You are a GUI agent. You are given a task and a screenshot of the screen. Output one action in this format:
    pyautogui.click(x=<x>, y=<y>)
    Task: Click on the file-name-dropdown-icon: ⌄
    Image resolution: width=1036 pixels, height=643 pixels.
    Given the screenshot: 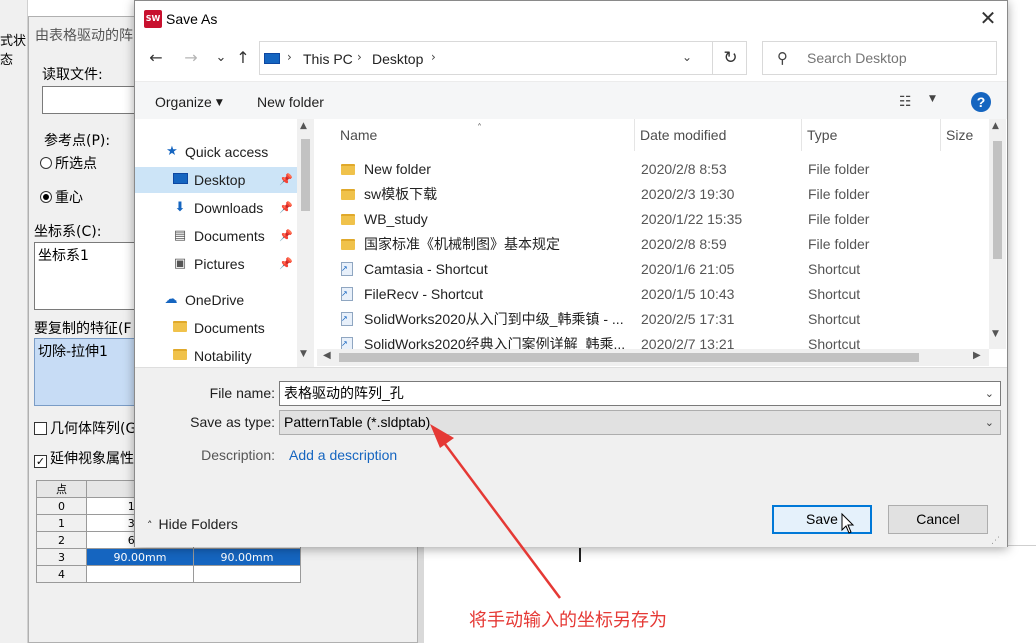 What is the action you would take?
    pyautogui.click(x=989, y=393)
    